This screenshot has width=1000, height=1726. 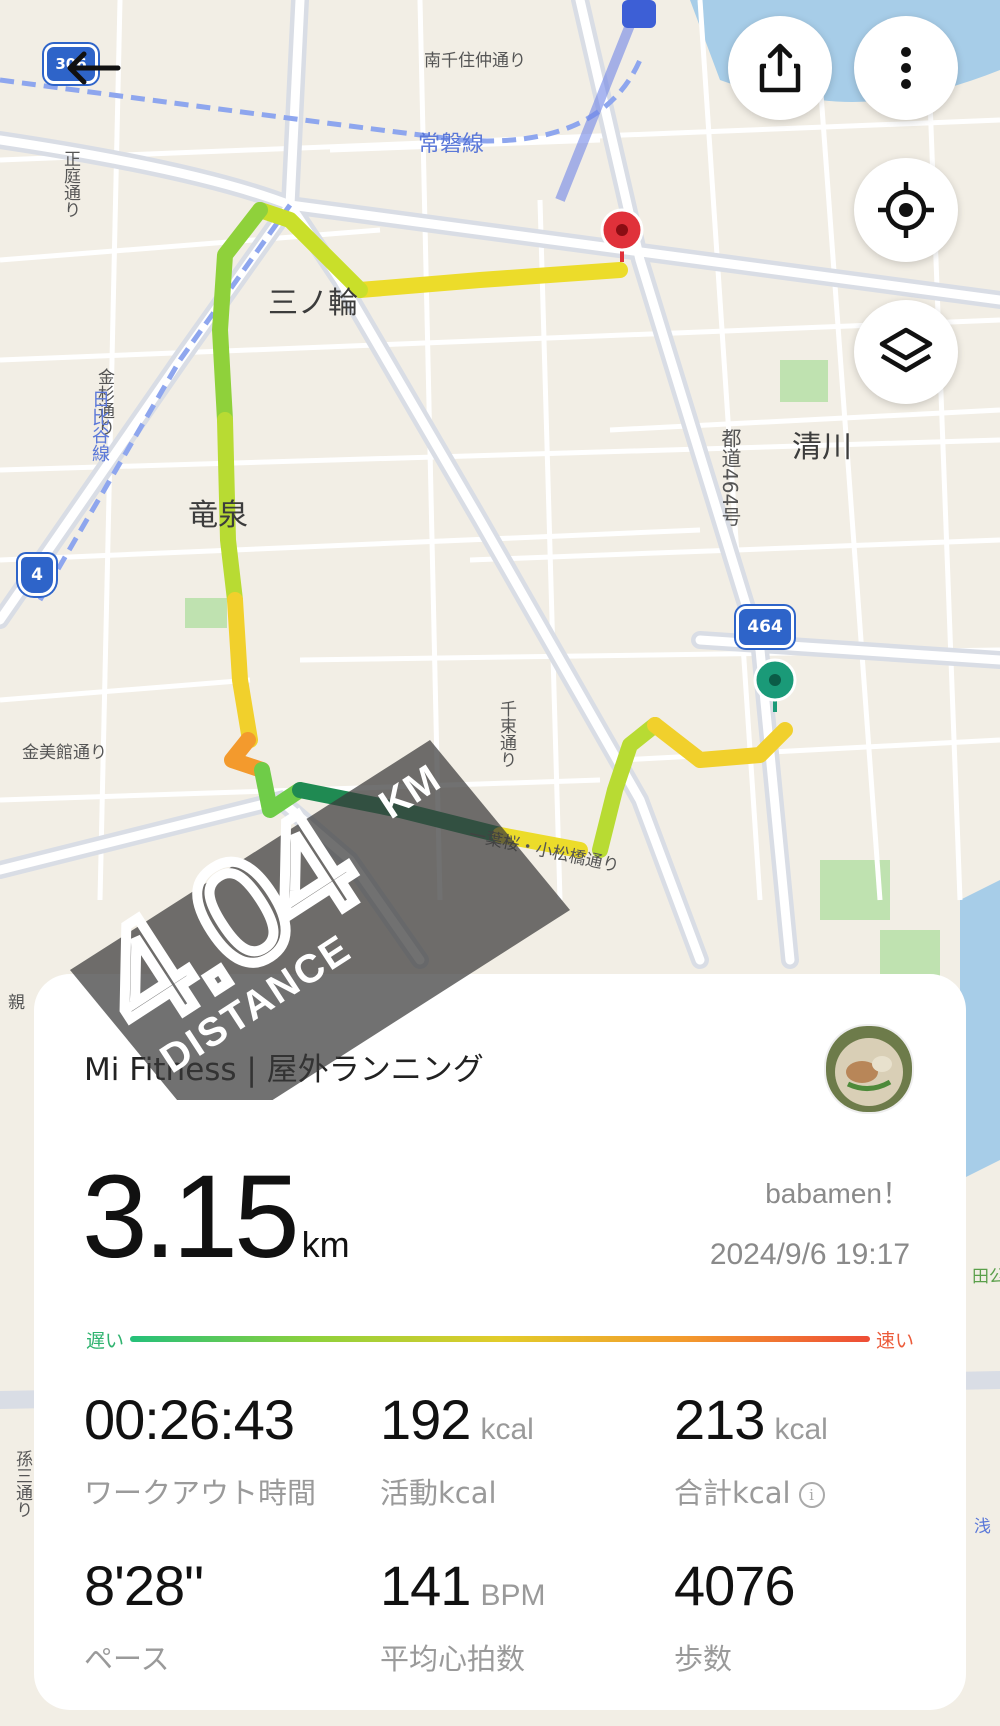 I want to click on map-label-oya: 親, so click(x=16, y=1003).